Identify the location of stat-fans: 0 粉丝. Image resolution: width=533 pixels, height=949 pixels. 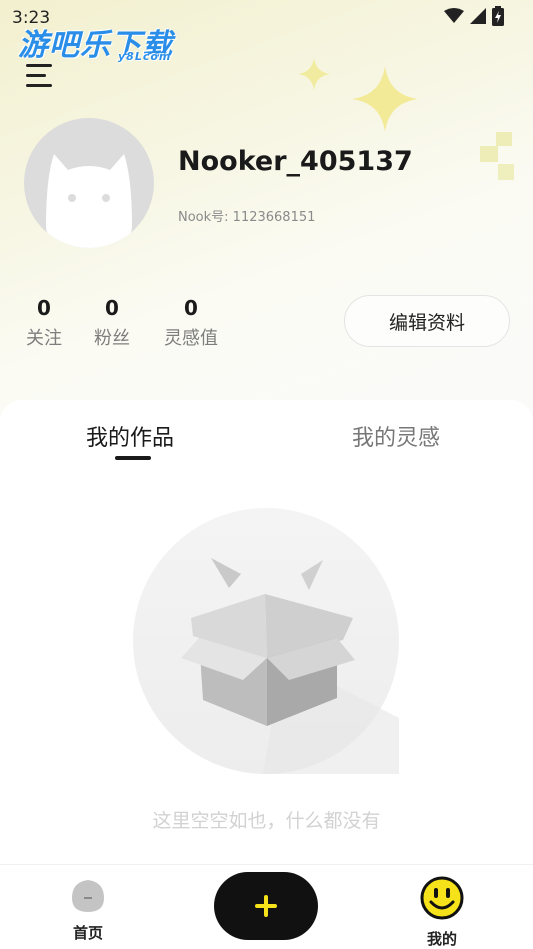
(112, 323).